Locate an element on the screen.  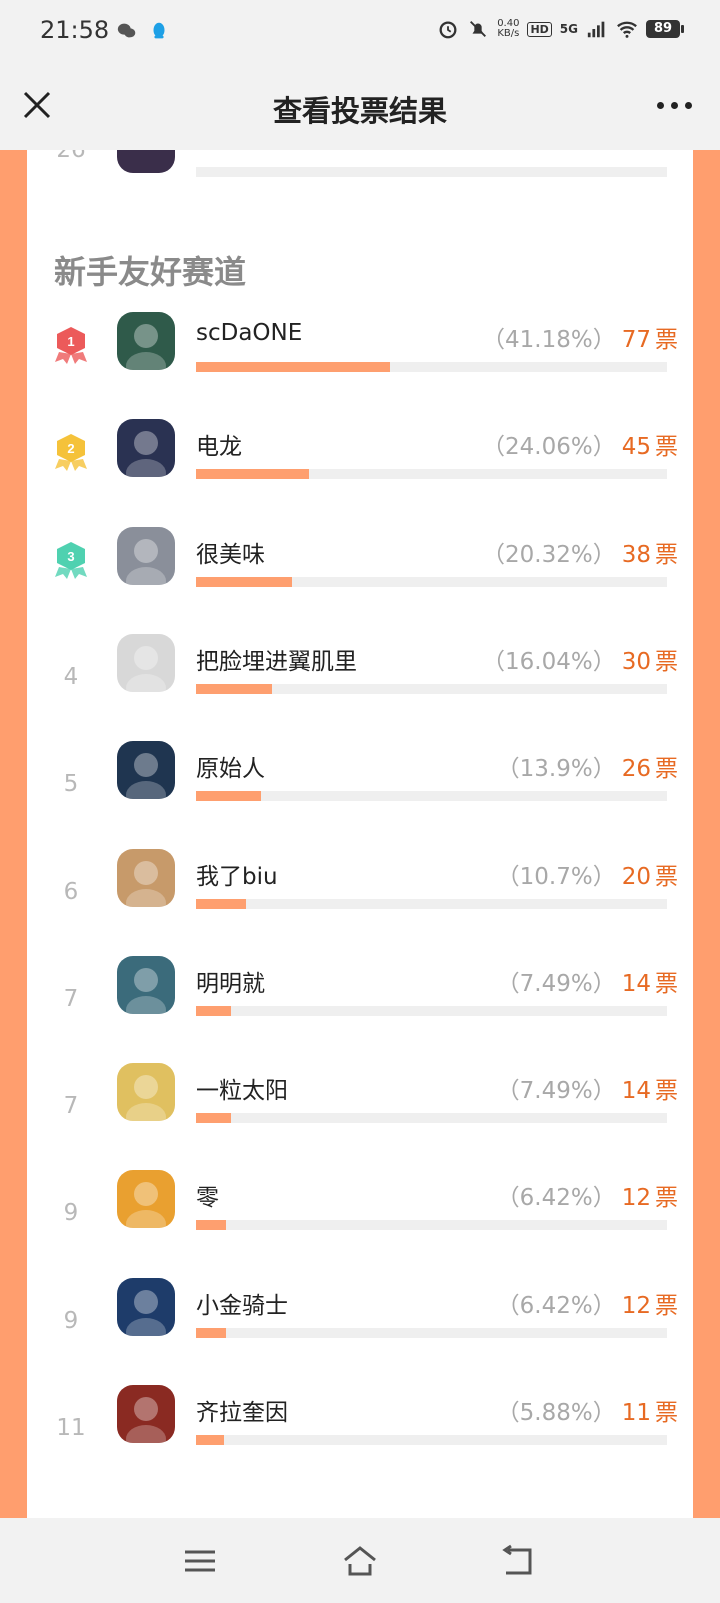
rank-medal-icon: 1 is located at coordinates (71, 345).